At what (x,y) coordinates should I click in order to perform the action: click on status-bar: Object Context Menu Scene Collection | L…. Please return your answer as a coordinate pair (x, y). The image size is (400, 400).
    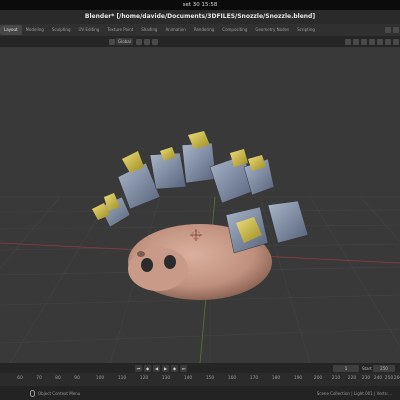
    Looking at the image, I should click on (200, 393).